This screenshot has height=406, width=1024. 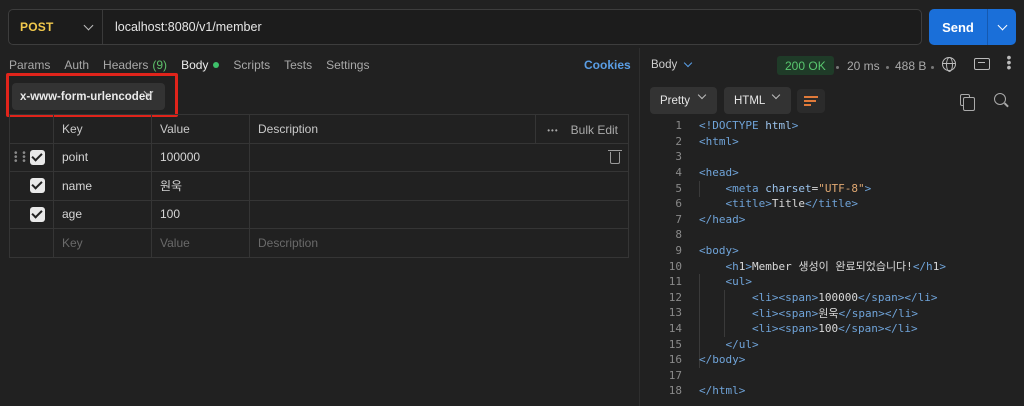 What do you see at coordinates (200, 157) in the screenshot?
I see `row-value: 100000` at bounding box center [200, 157].